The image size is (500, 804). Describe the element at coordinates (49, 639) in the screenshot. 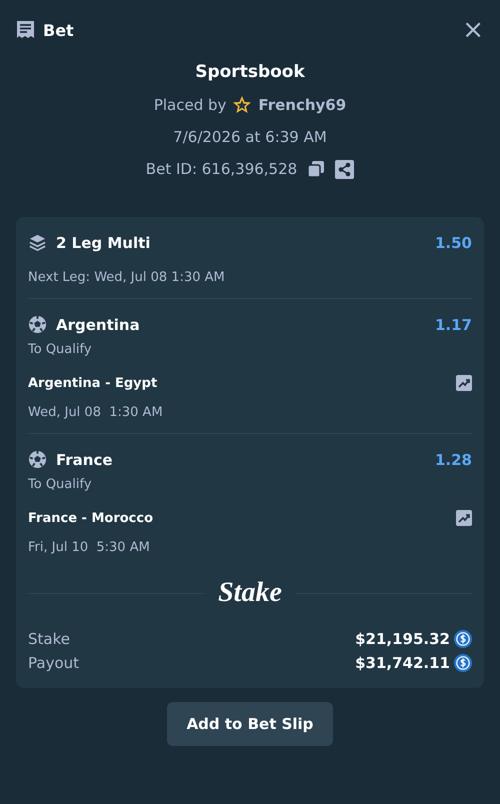

I see `total-label: Stake` at that location.